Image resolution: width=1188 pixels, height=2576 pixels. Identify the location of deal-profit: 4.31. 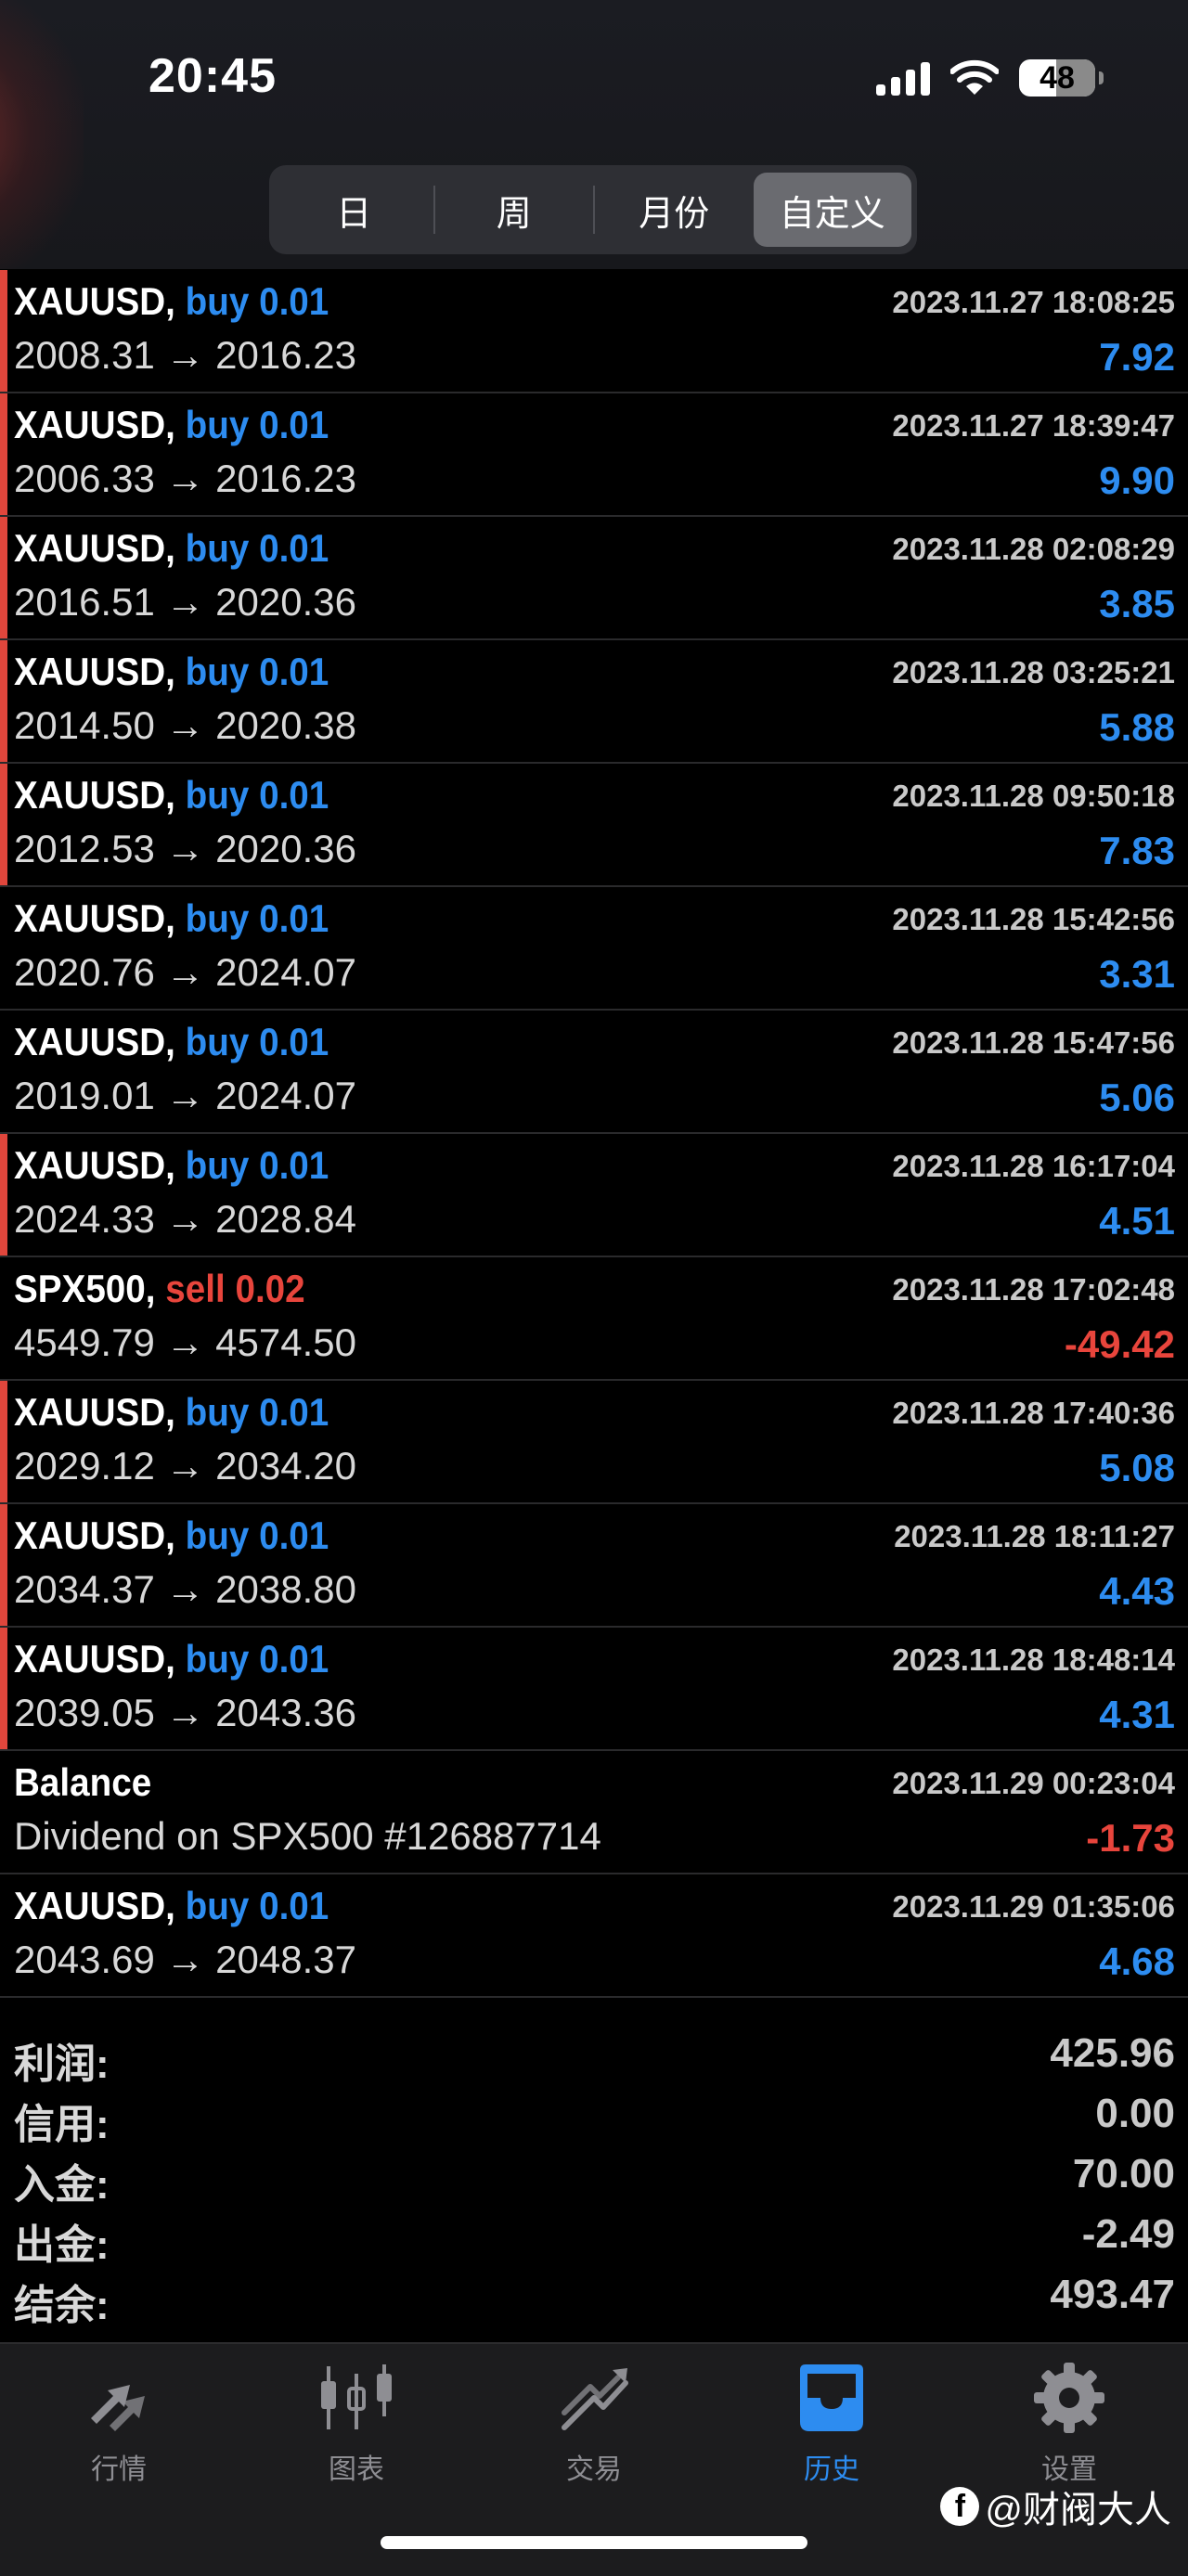
(1137, 1715).